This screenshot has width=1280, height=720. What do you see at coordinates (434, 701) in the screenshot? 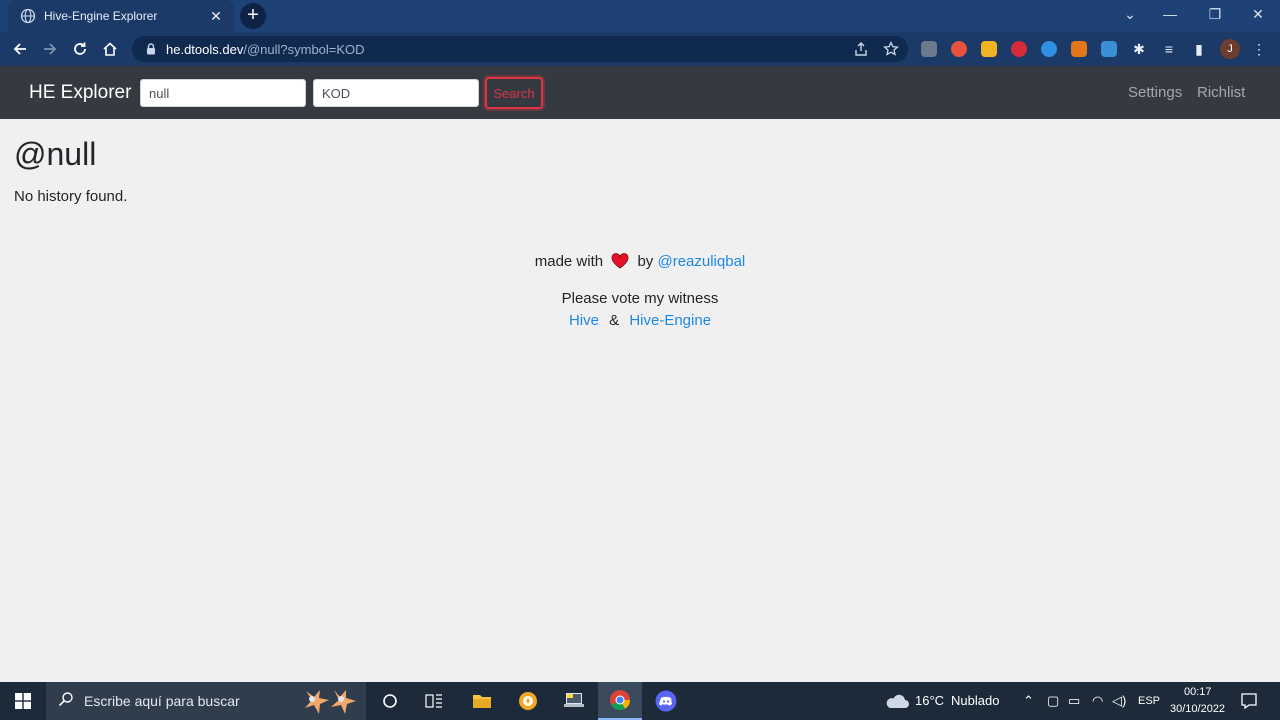
I see `task-view-icon` at bounding box center [434, 701].